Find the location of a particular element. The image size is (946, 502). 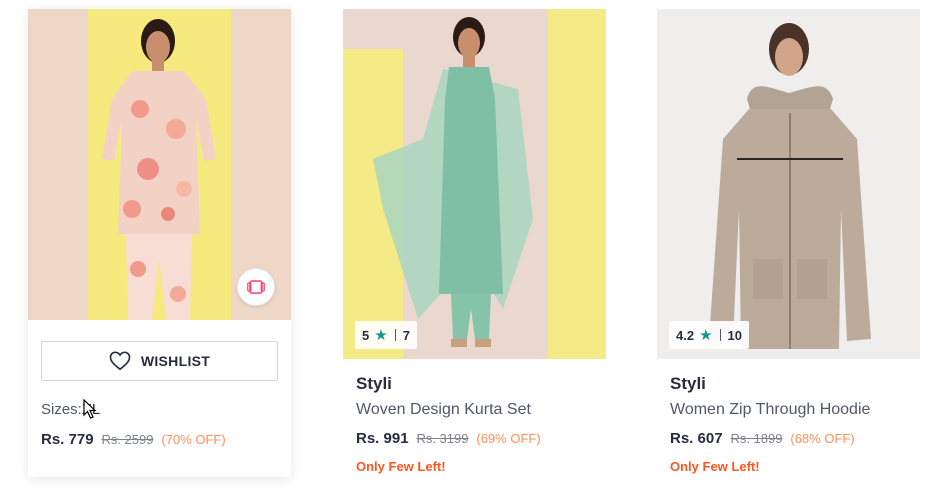

rating-badge: 5 ★ 7 is located at coordinates (386, 335).